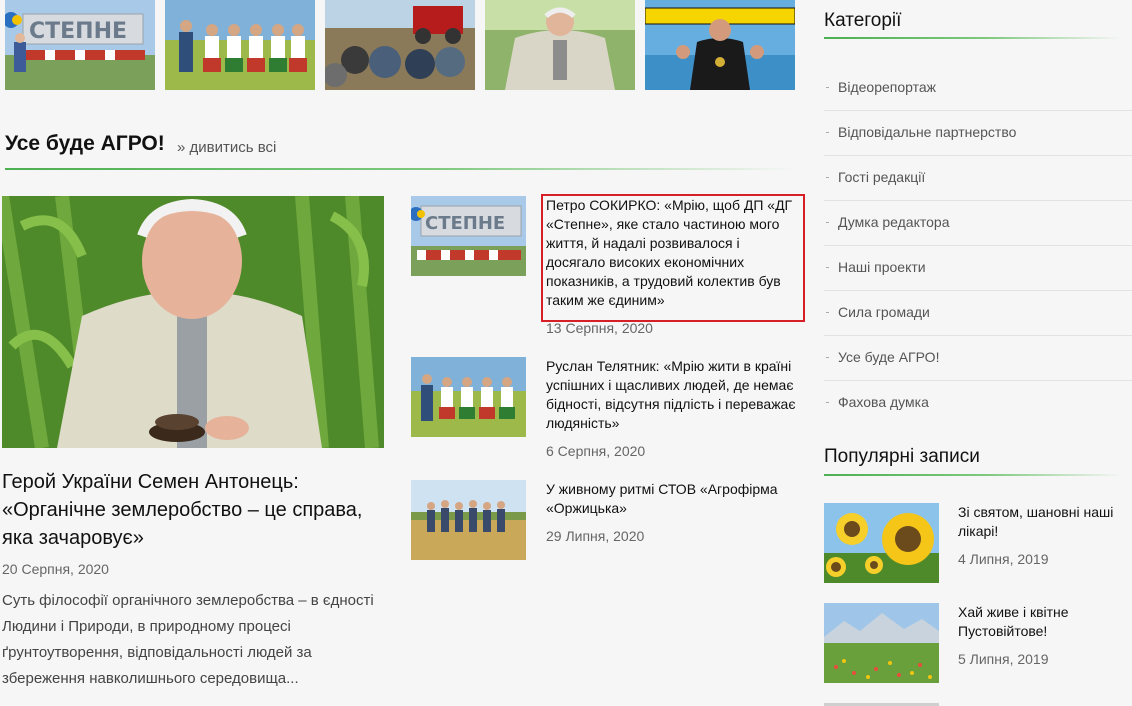 This screenshot has width=1132, height=706. What do you see at coordinates (882, 267) in the screenshot?
I see `category-link: Наші проекти` at bounding box center [882, 267].